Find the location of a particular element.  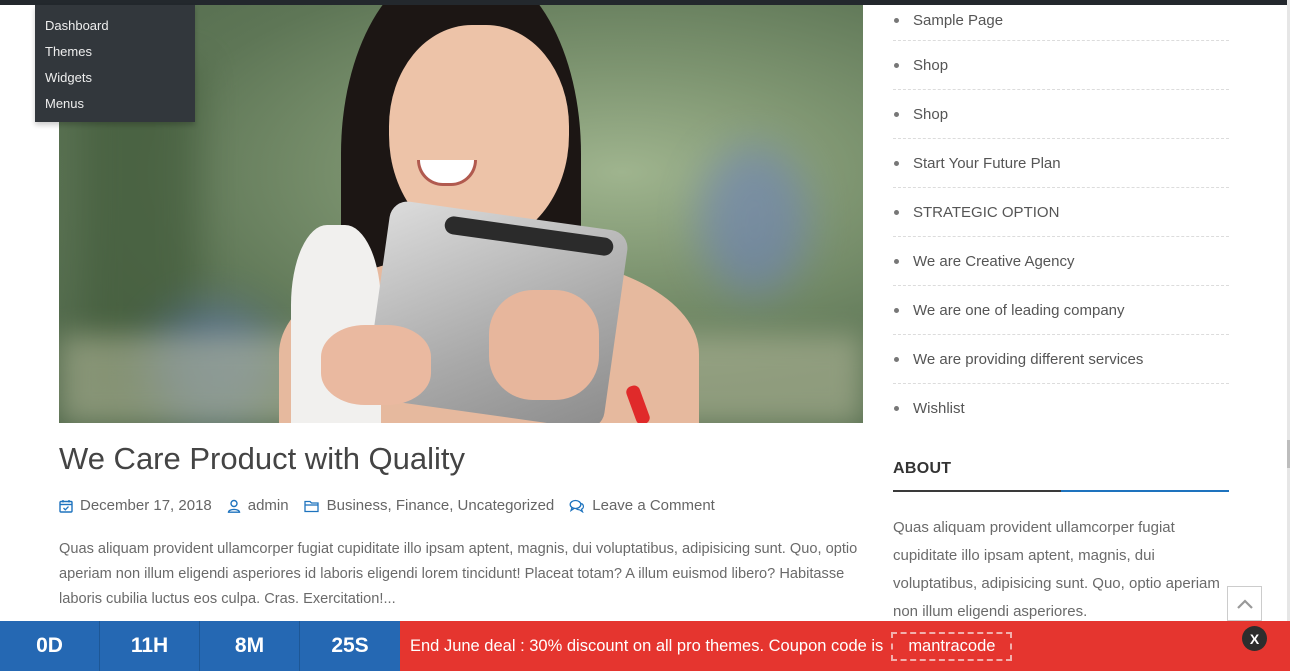

folder-icon is located at coordinates (311, 506).